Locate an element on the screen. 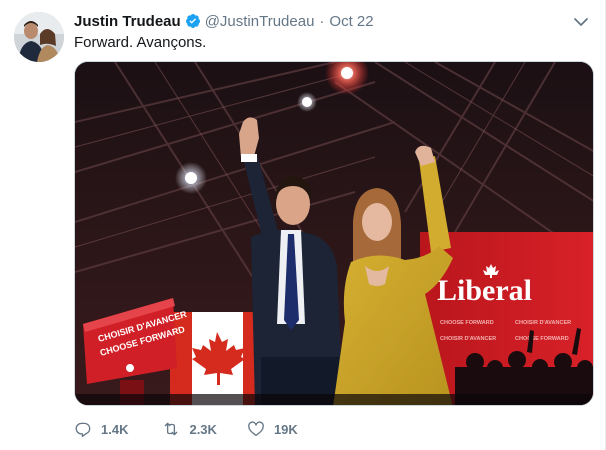 The height and width of the screenshot is (450, 606). retweet-icon is located at coordinates (171, 429).